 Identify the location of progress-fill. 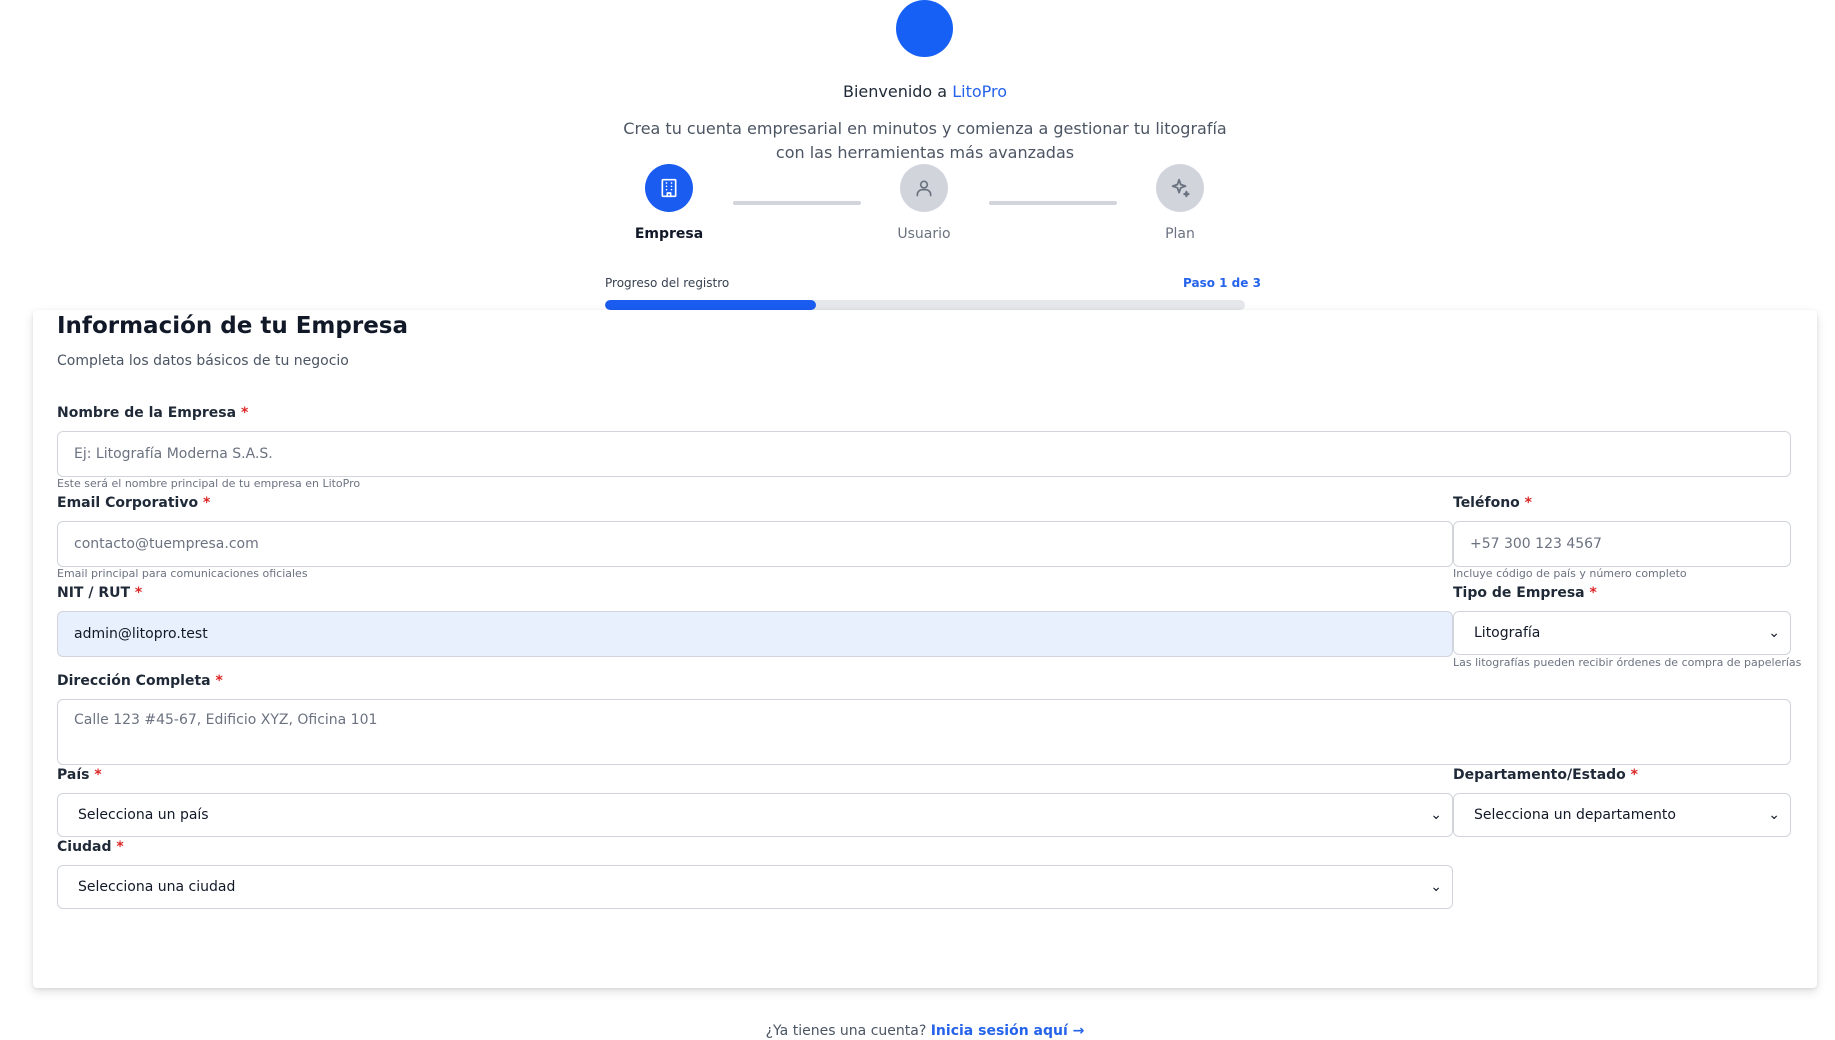
(711, 305).